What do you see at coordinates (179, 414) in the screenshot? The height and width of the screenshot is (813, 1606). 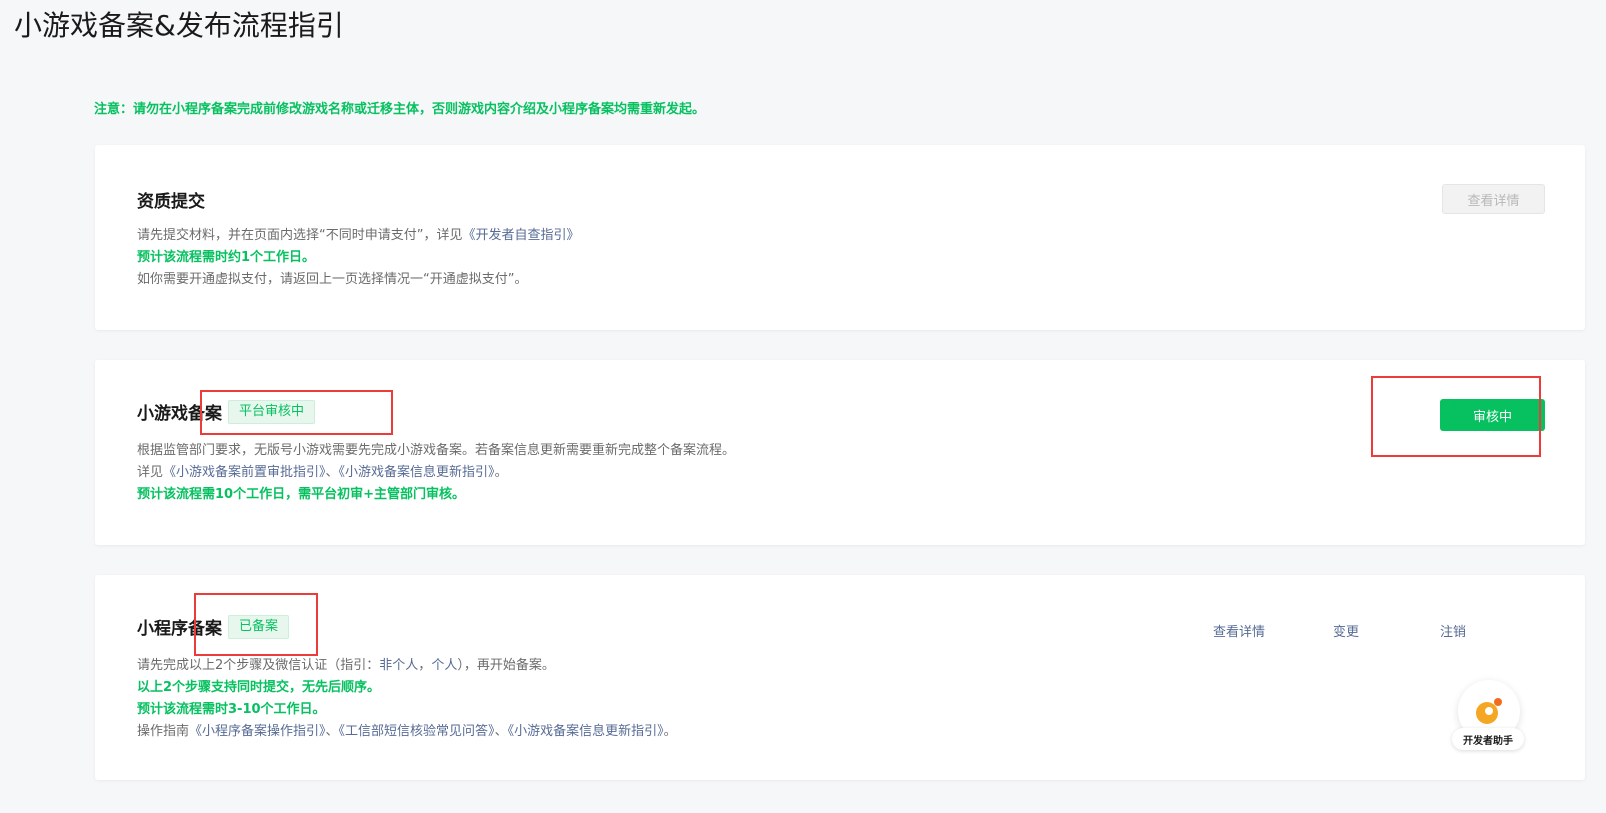 I see `game-filing-title: 小游戏备案` at bounding box center [179, 414].